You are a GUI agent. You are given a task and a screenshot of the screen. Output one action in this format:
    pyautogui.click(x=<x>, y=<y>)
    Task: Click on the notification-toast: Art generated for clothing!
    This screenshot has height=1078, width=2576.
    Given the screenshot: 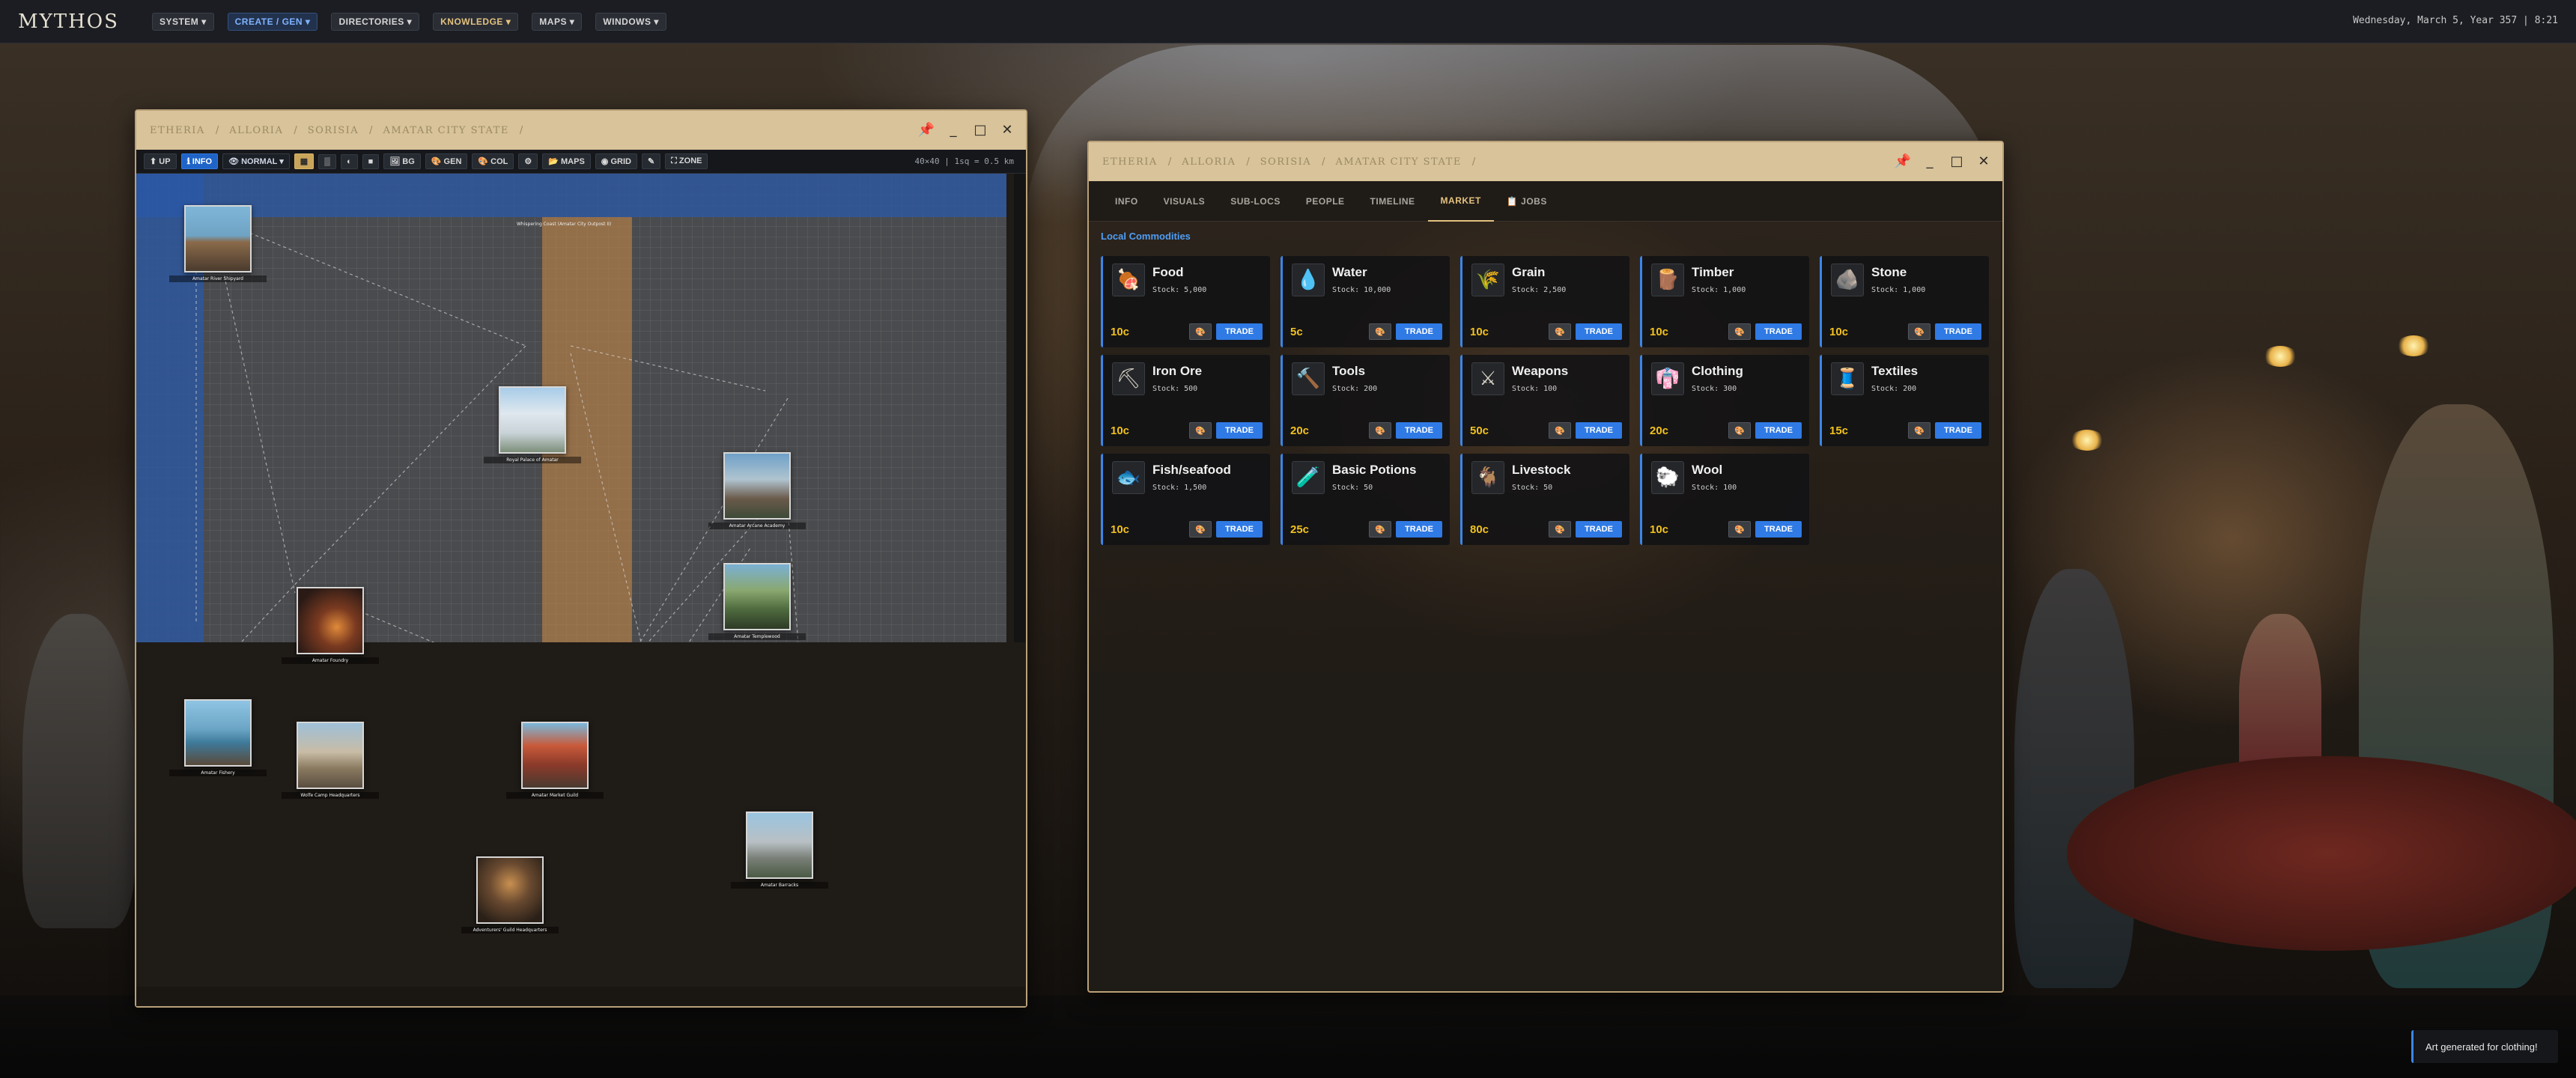 What is the action you would take?
    pyautogui.click(x=2484, y=1046)
    